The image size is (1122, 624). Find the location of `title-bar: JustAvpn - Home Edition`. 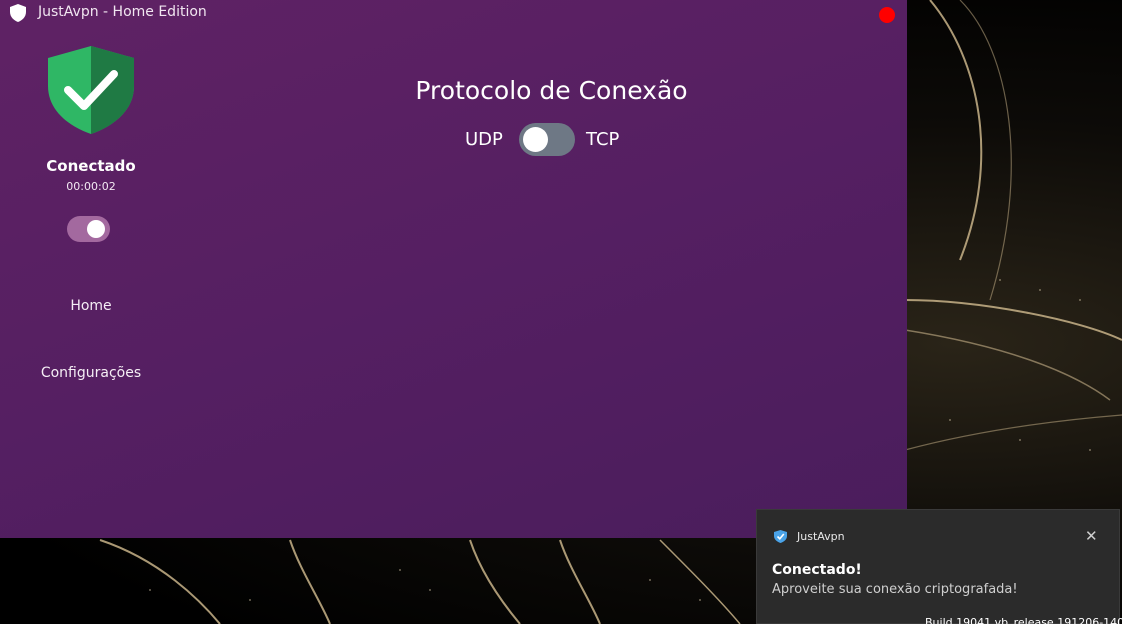

title-bar: JustAvpn - Home Edition is located at coordinates (453, 13).